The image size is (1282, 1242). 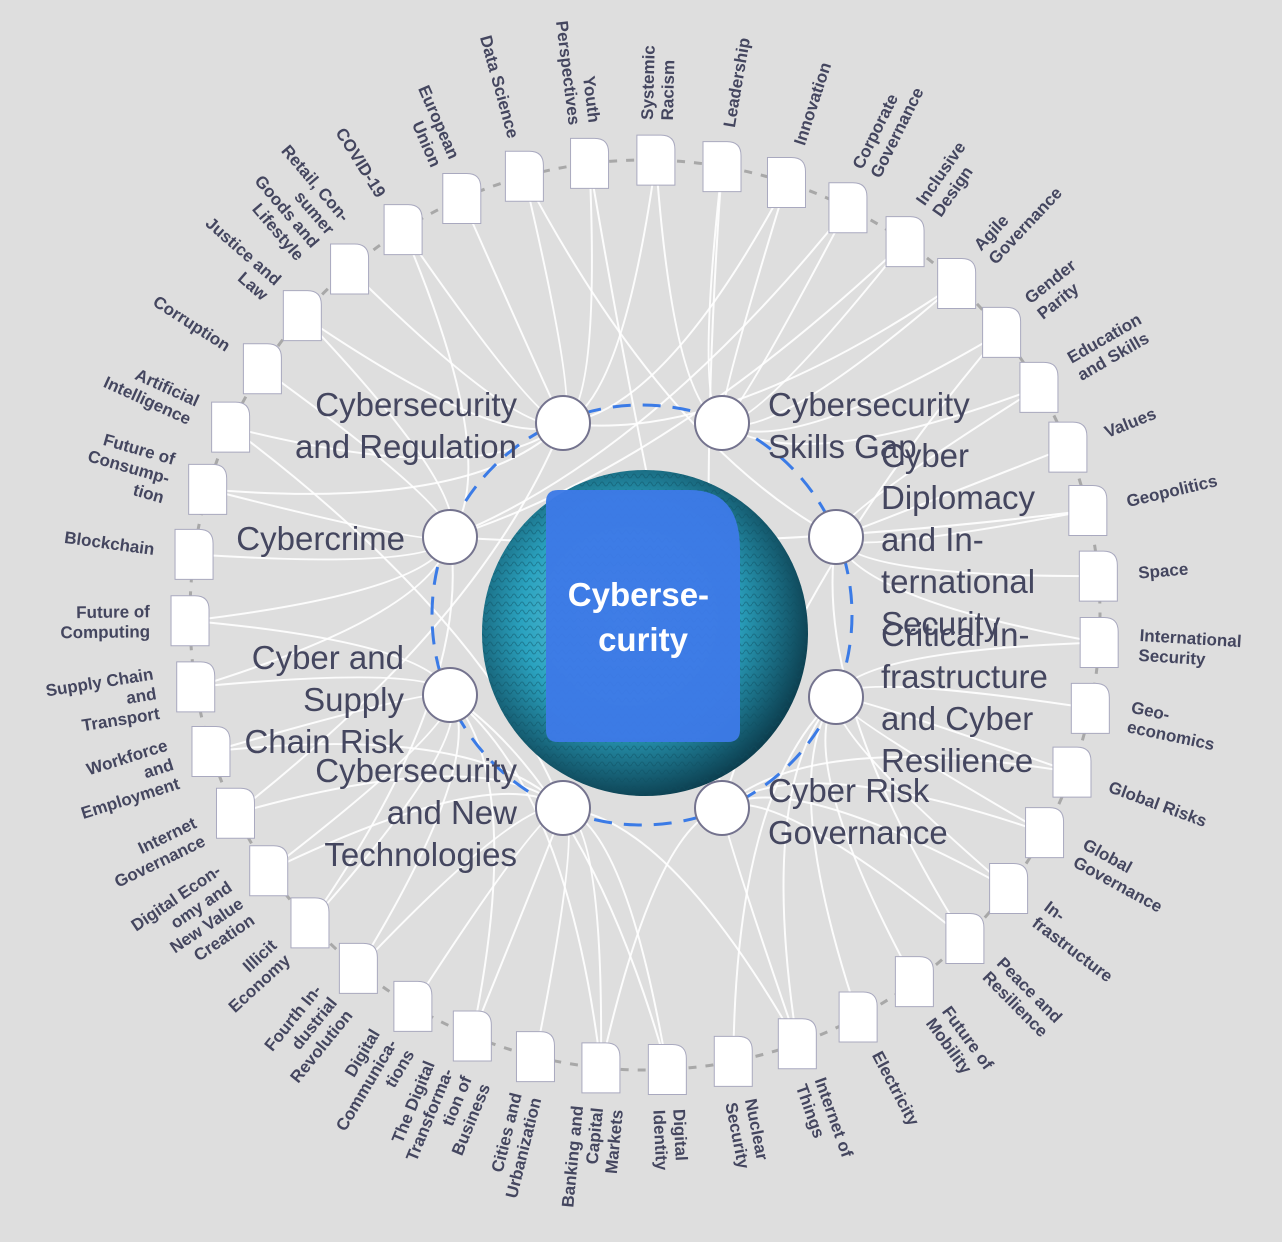 What do you see at coordinates (660, 1140) in the screenshot?
I see `outer-topic-label-line: Identity` at bounding box center [660, 1140].